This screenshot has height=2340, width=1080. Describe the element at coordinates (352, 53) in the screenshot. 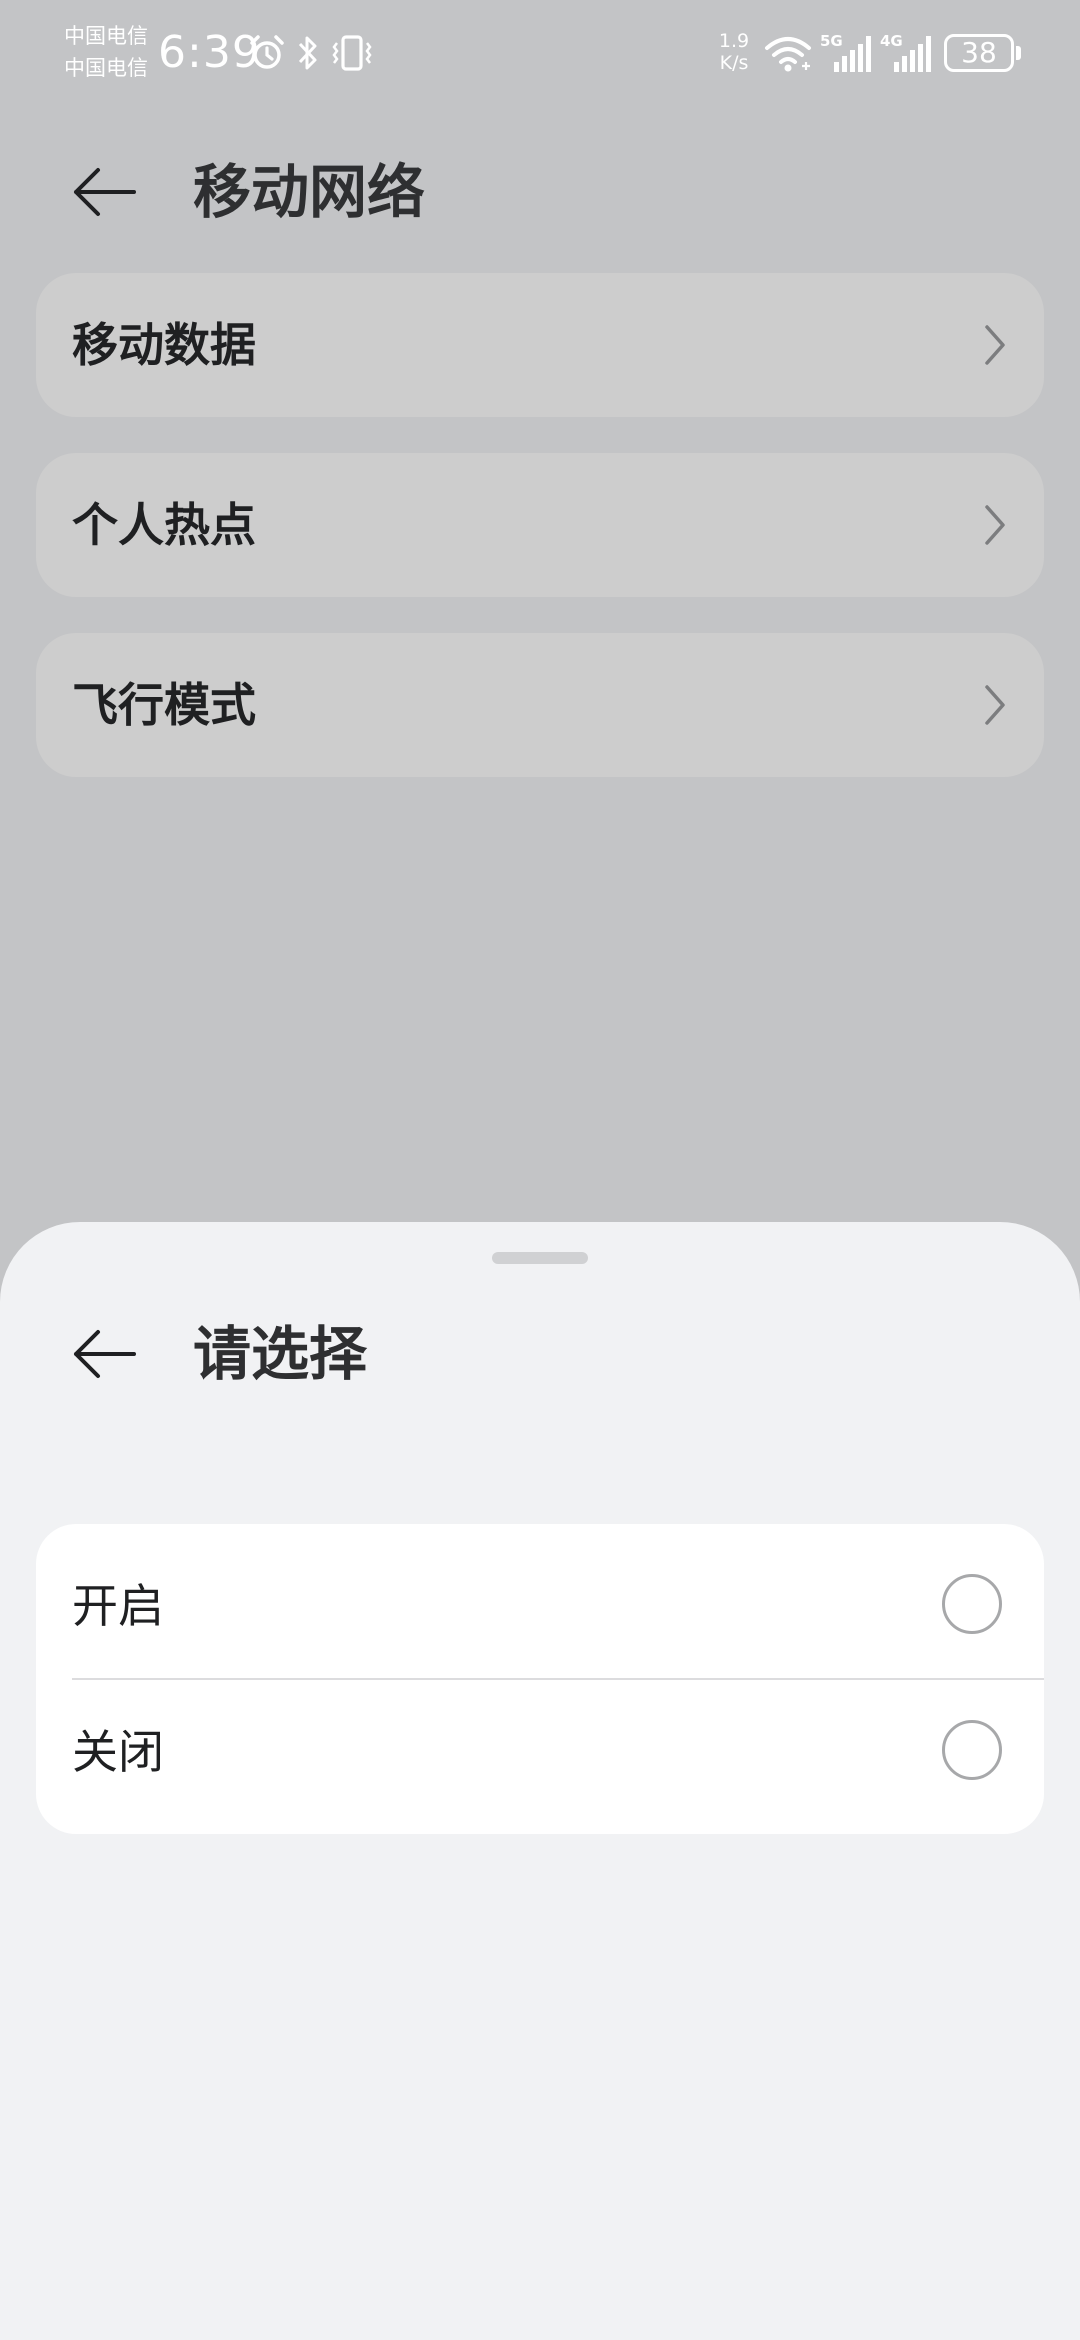

I see `vibrate-icon` at that location.